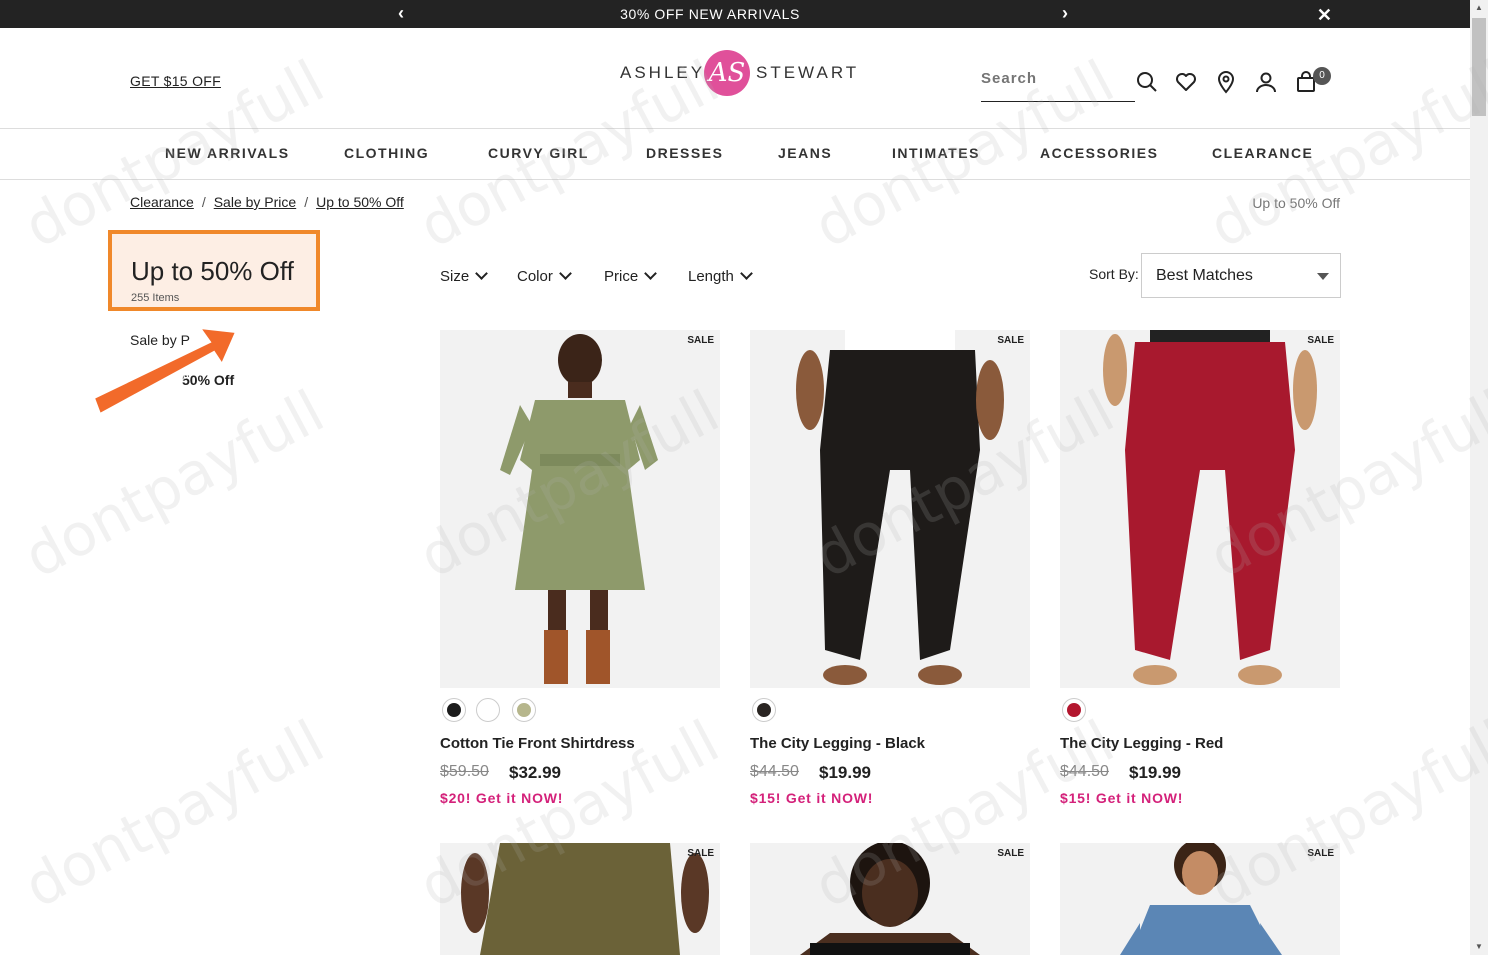 Image resolution: width=1488 pixels, height=955 pixels. I want to click on nav-dresses: DRESSES, so click(684, 153).